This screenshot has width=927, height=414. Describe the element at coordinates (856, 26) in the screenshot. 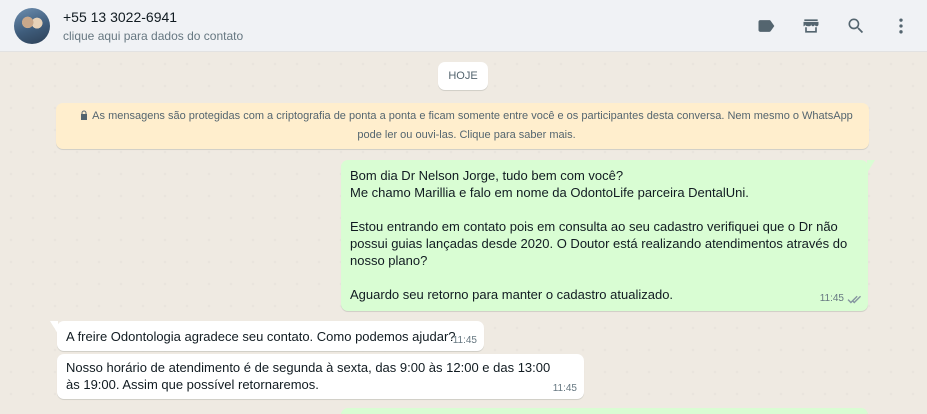

I see `search-icon` at that location.